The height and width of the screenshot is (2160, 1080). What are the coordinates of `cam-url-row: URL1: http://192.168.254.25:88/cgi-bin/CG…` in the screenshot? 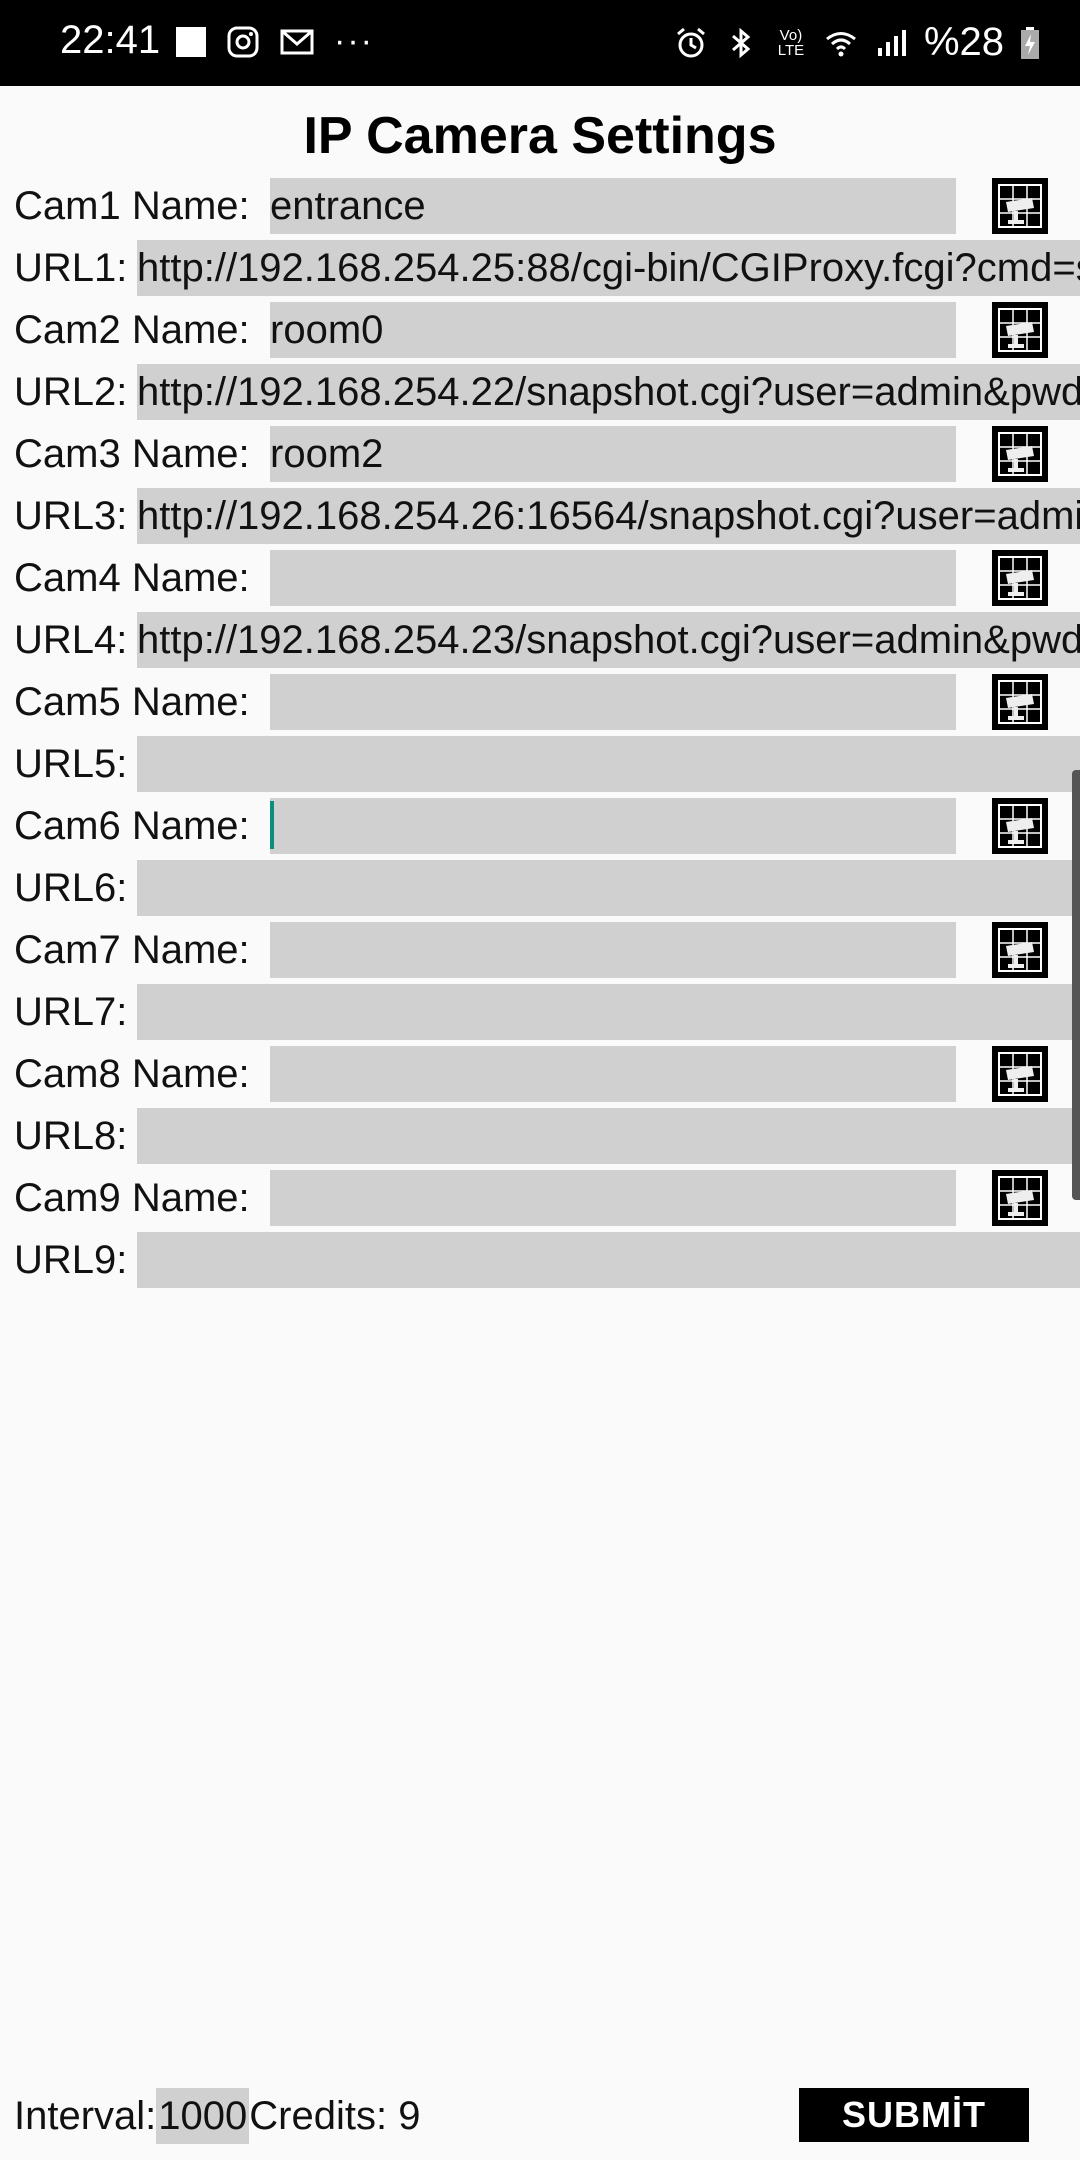 It's located at (547, 268).